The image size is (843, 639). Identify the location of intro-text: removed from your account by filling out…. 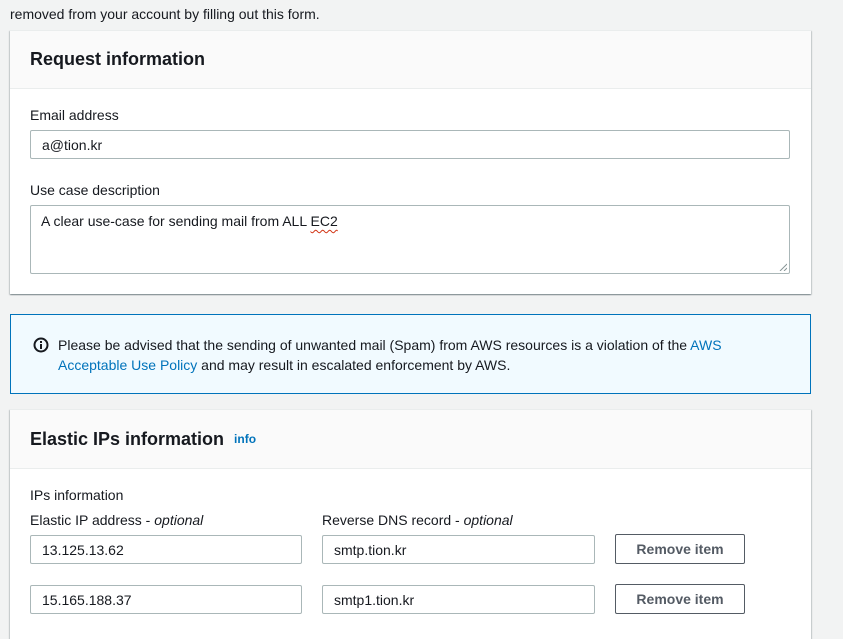
(165, 14).